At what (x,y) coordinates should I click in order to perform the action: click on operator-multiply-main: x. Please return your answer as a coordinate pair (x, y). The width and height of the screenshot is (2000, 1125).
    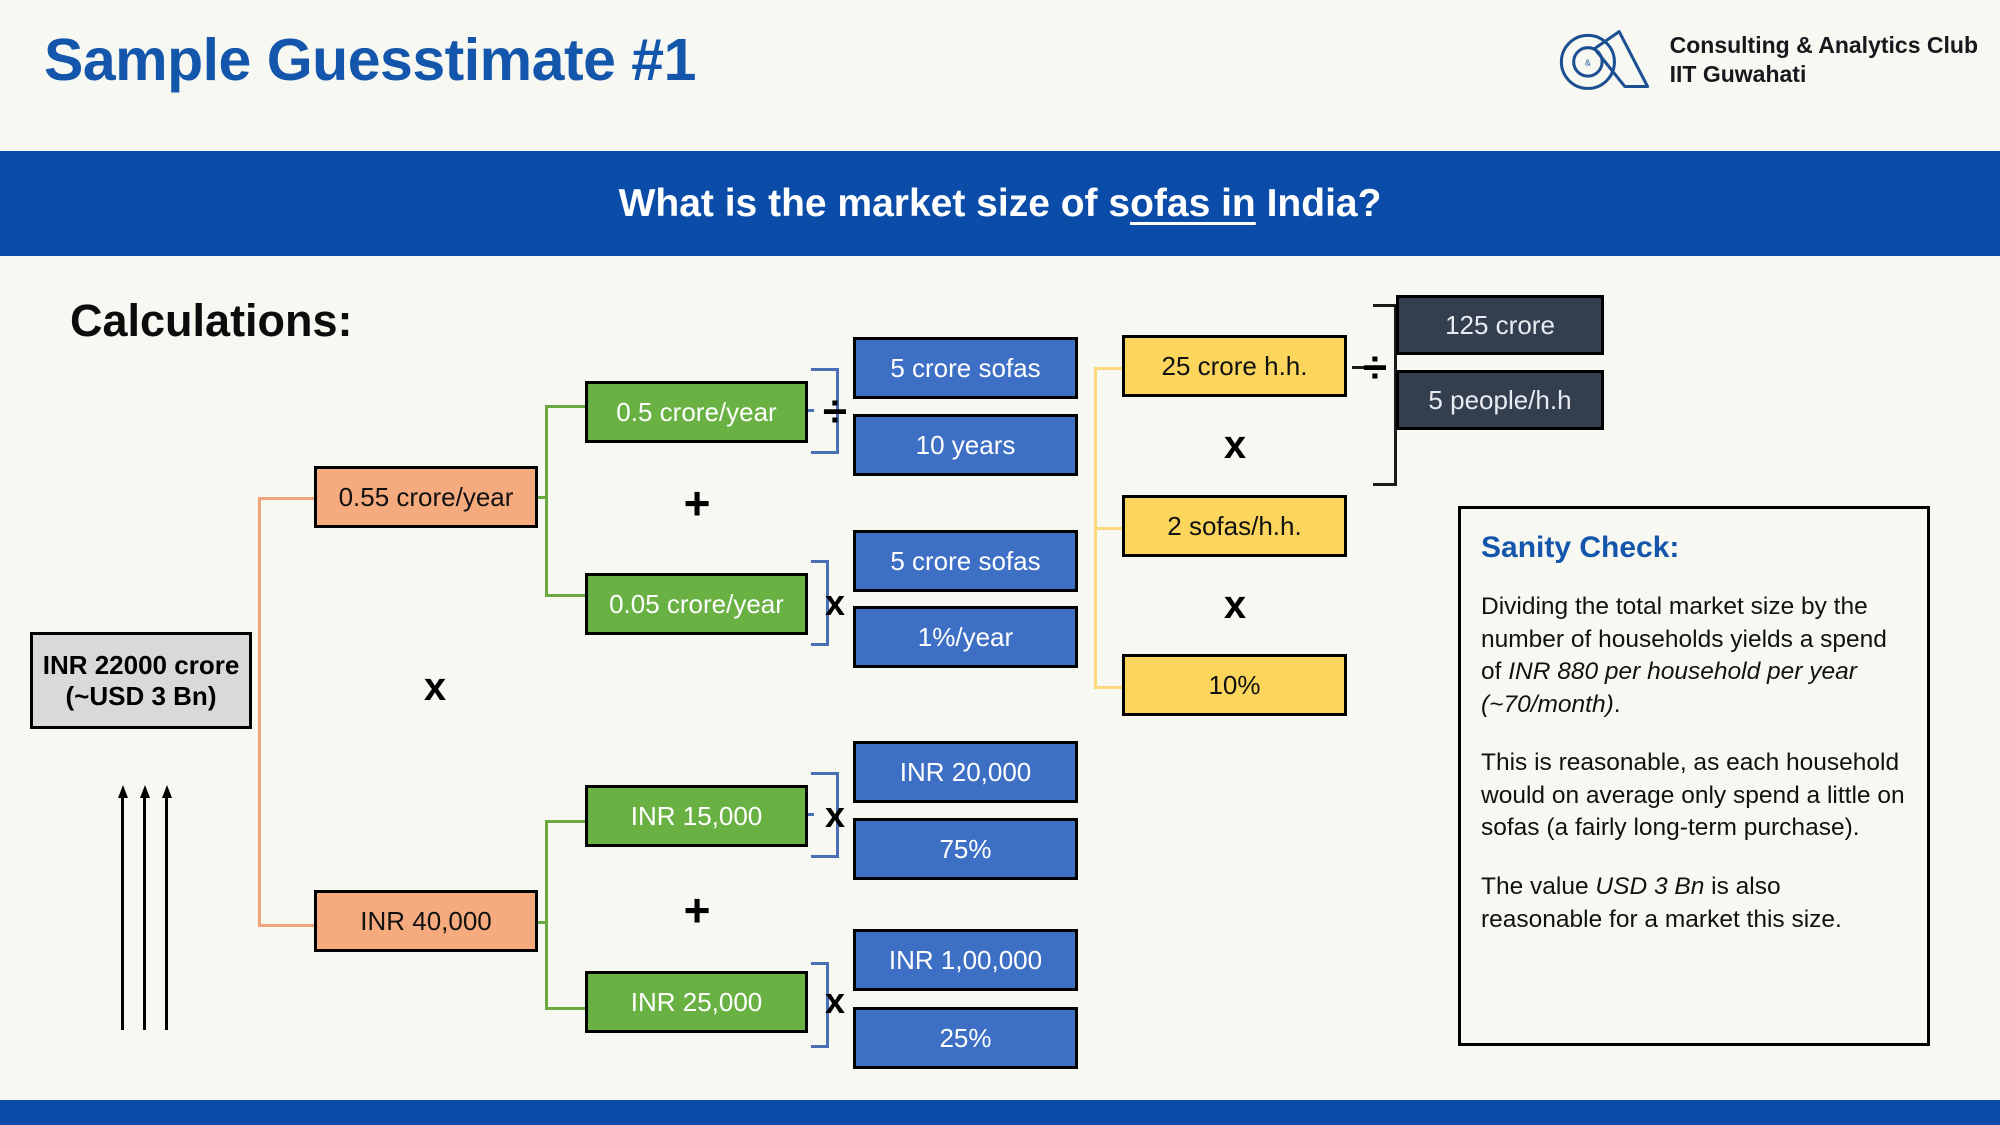
    Looking at the image, I should click on (435, 687).